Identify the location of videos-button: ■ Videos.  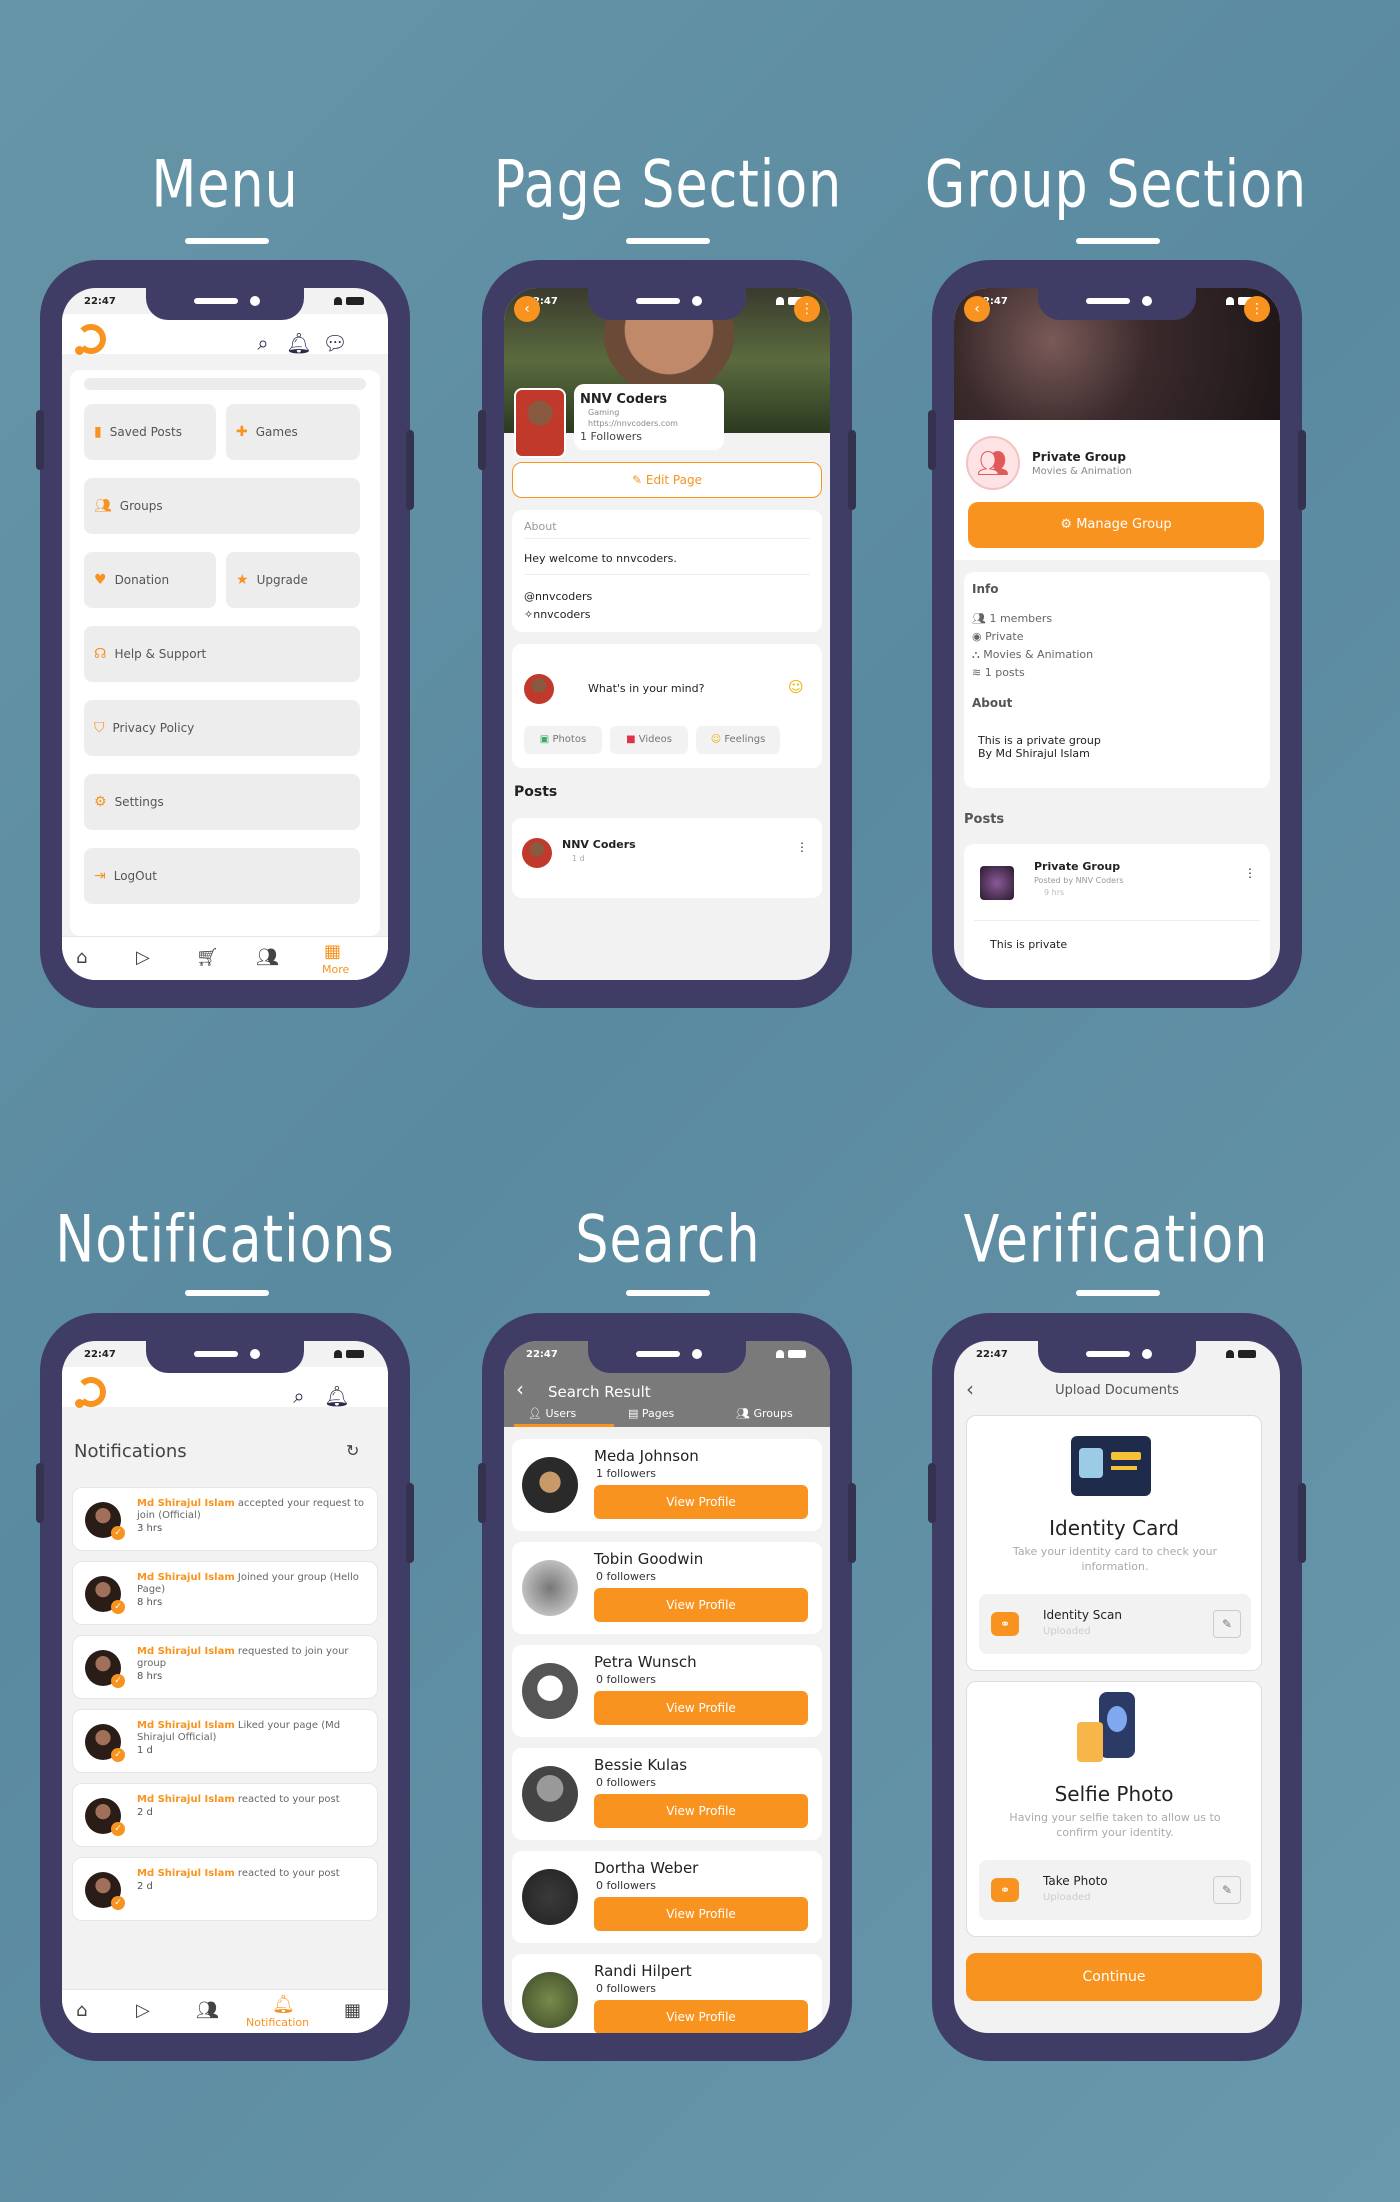
(649, 740).